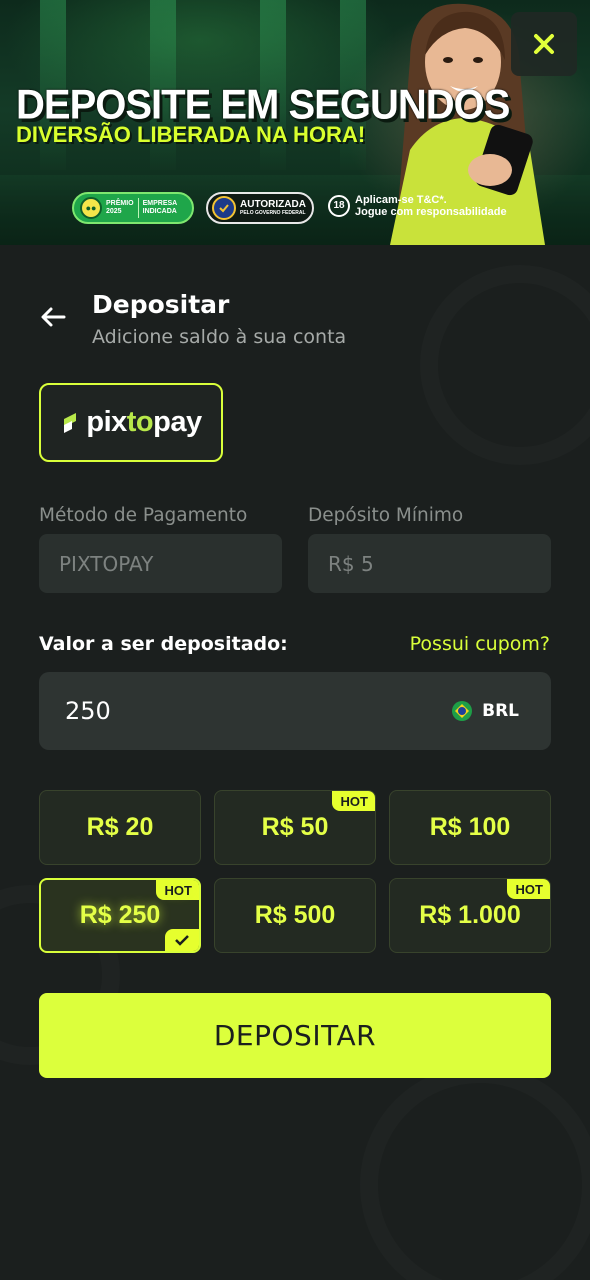  I want to click on authorized-badge: AUTORIZADA PELO GOVERNO FEDERAL, so click(260, 208).